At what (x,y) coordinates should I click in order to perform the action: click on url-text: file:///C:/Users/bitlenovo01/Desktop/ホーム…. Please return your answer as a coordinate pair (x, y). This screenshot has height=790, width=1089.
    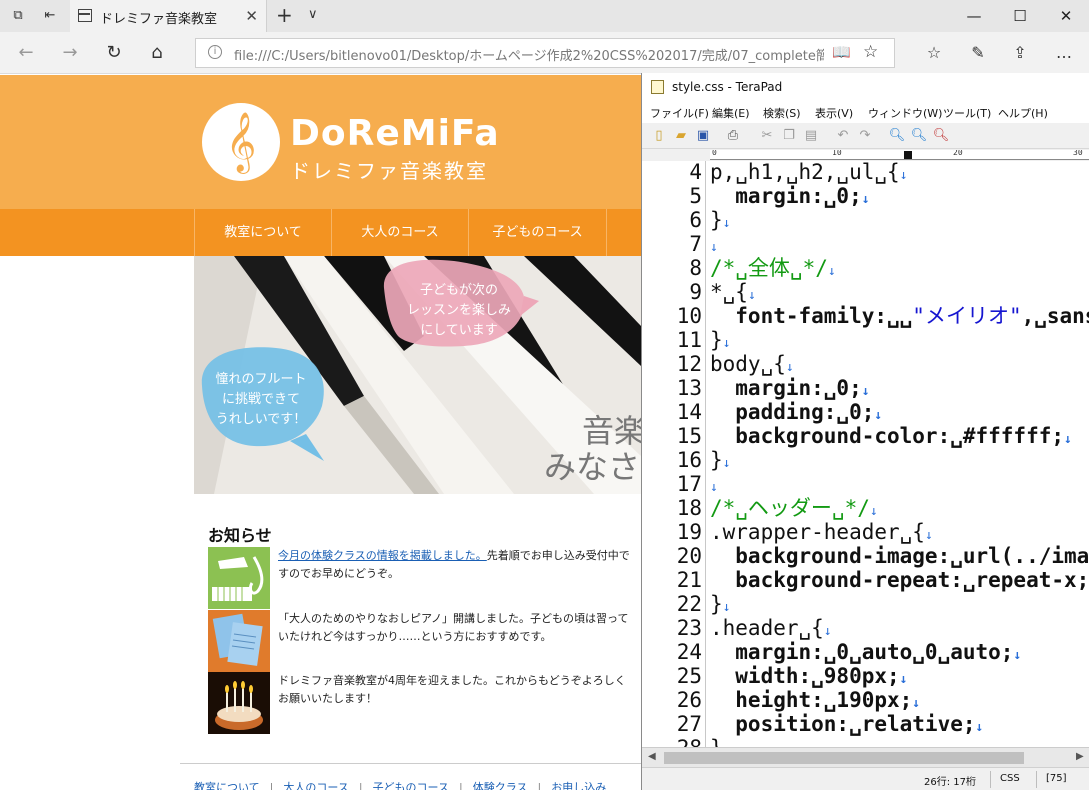
    Looking at the image, I should click on (529, 54).